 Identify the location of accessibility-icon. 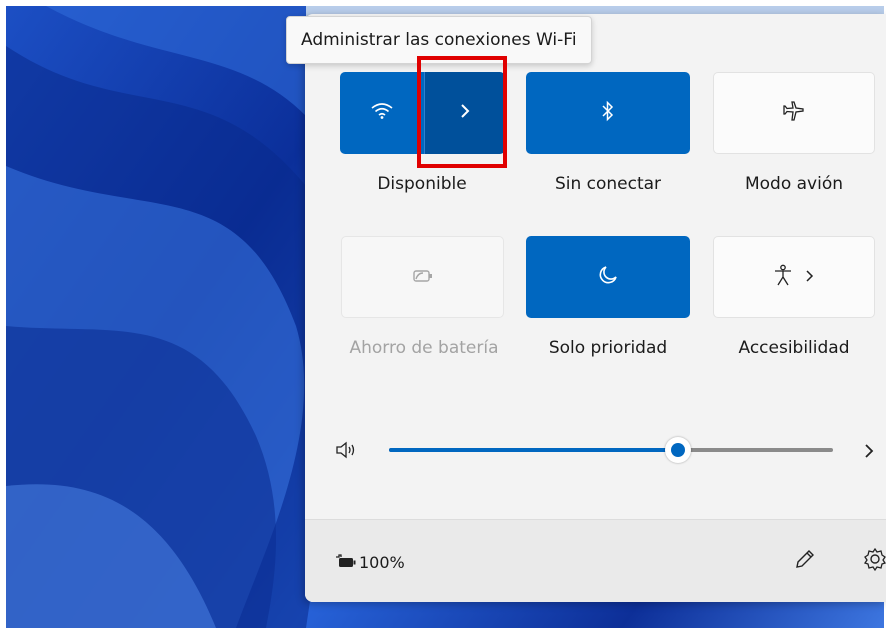
(783, 277).